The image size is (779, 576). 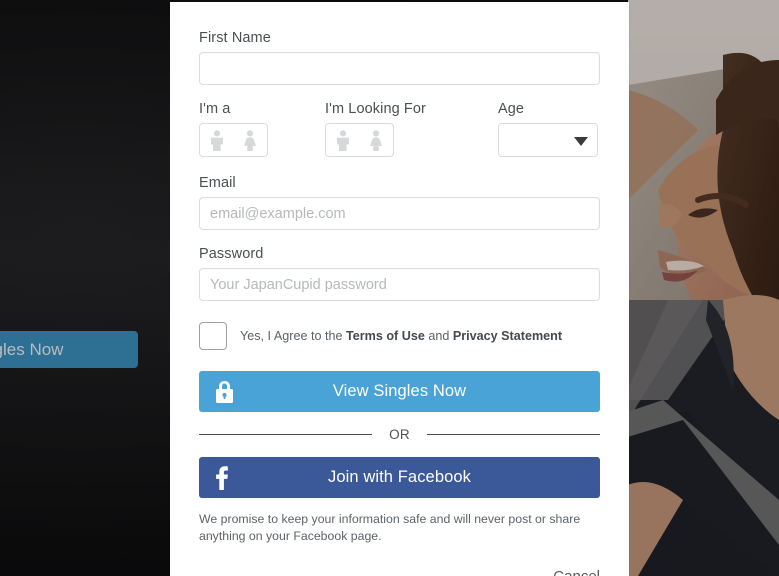 I want to click on or-divider: OR, so click(x=400, y=434).